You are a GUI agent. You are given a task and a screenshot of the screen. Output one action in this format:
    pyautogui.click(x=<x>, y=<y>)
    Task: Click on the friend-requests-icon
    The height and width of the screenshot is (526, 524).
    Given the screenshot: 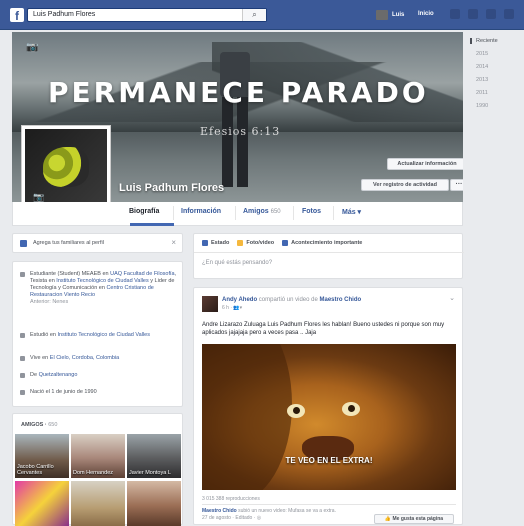 What is the action you would take?
    pyautogui.click(x=455, y=14)
    